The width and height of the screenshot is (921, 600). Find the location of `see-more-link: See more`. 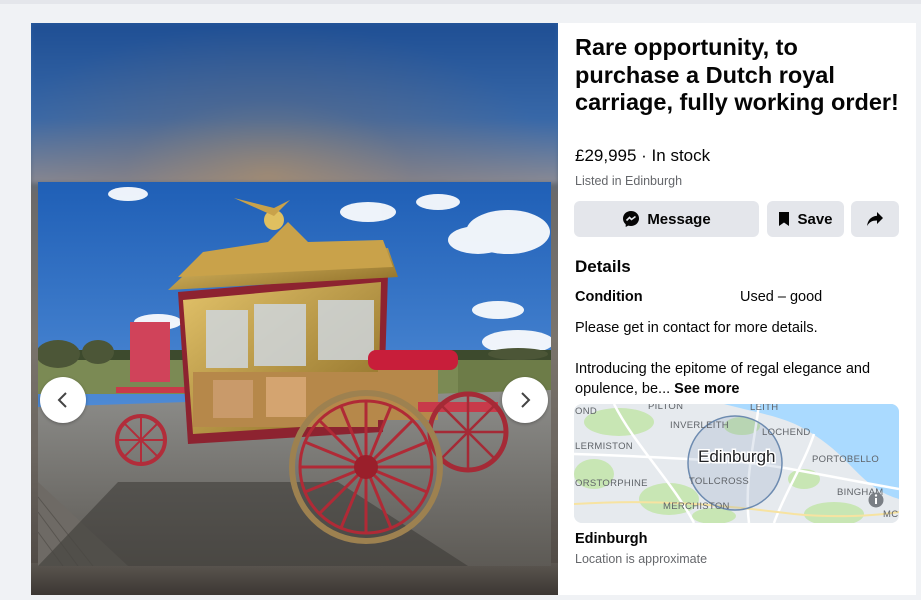

see-more-link: See more is located at coordinates (706, 389).